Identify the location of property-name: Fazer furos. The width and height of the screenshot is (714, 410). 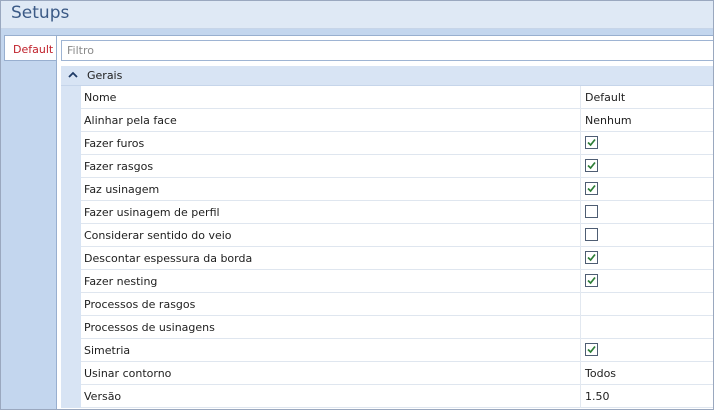
(114, 143).